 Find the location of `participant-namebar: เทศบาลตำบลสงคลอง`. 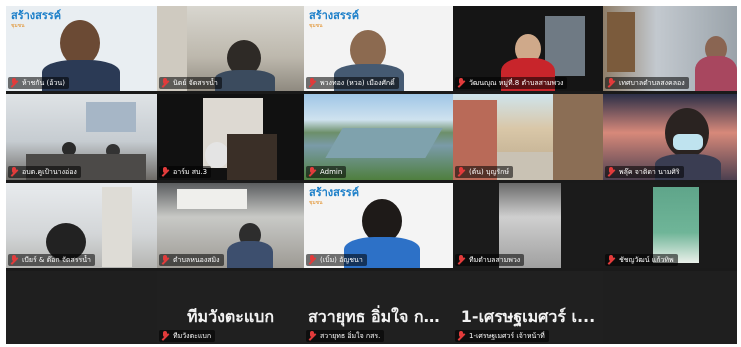

participant-namebar: เทศบาลตำบลสงคลอง is located at coordinates (647, 83).